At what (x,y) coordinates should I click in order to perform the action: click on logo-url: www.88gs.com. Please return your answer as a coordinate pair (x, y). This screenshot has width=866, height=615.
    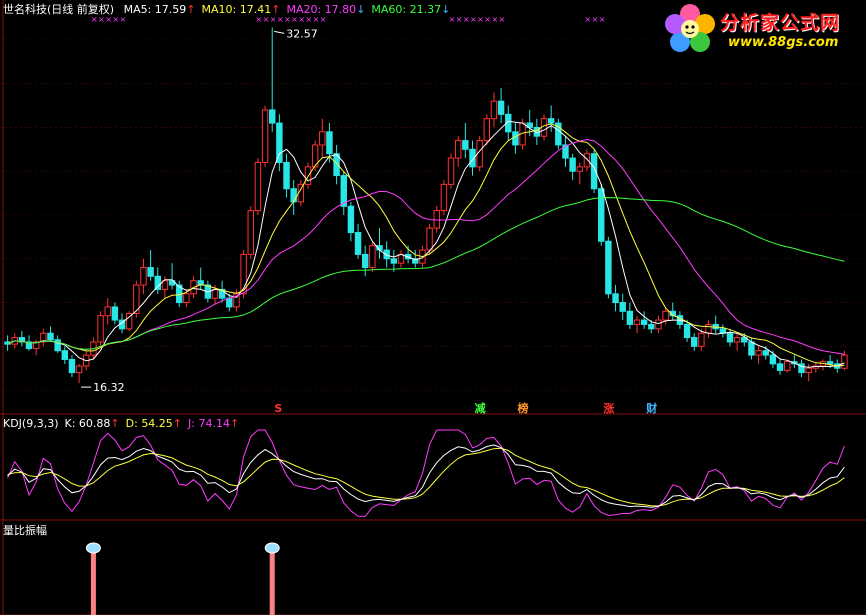
    Looking at the image, I should click on (783, 42).